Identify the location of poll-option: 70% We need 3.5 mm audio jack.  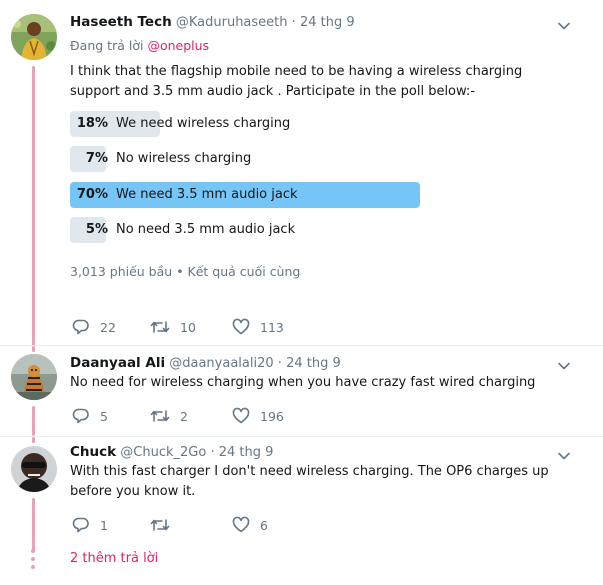
(246, 195).